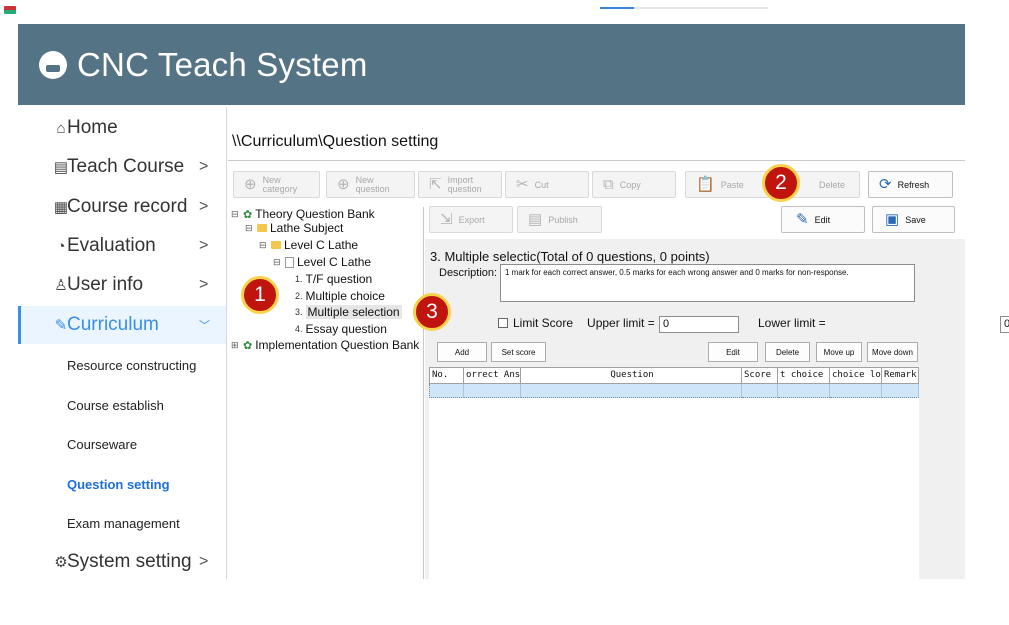 Image resolution: width=1009 pixels, height=625 pixels. I want to click on sidebar-item-evaluation: ◔ Evaluation >, so click(122, 246).